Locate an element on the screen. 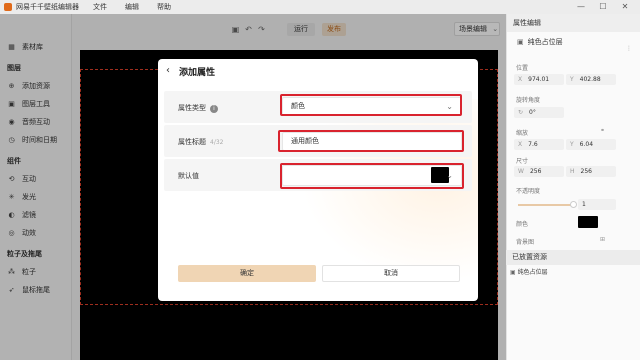 This screenshot has height=360, width=640. color-swatch is located at coordinates (588, 222).